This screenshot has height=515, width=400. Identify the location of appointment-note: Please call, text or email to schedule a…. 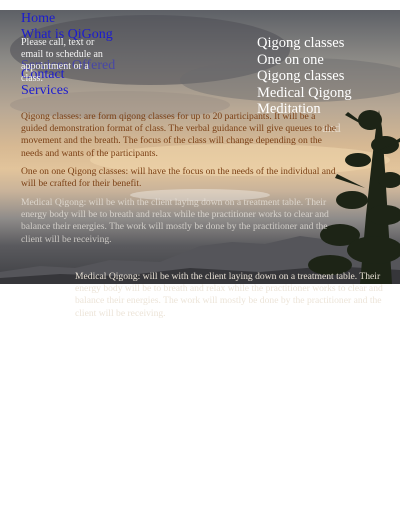
(62, 60).